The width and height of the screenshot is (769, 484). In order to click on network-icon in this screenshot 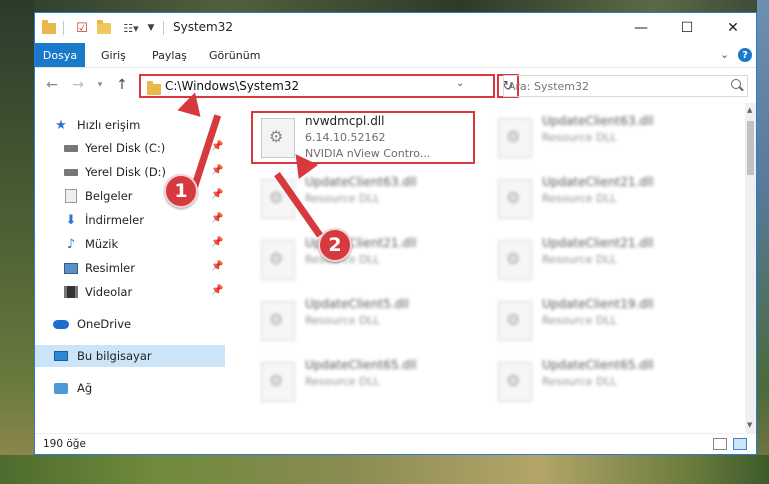, I will do `click(61, 388)`.